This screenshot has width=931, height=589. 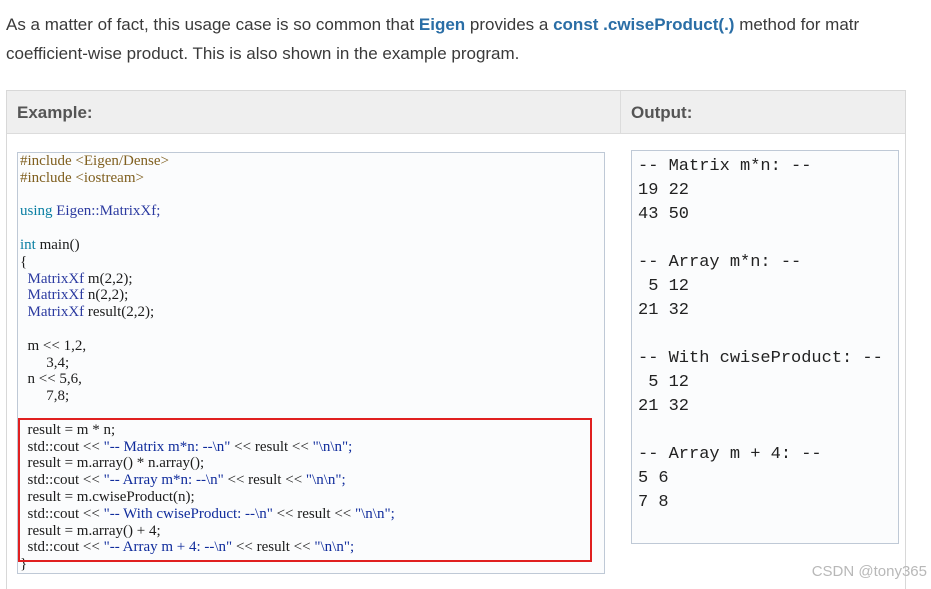 What do you see at coordinates (730, 454) in the screenshot?
I see `output-line: -- Array m + 4: --` at bounding box center [730, 454].